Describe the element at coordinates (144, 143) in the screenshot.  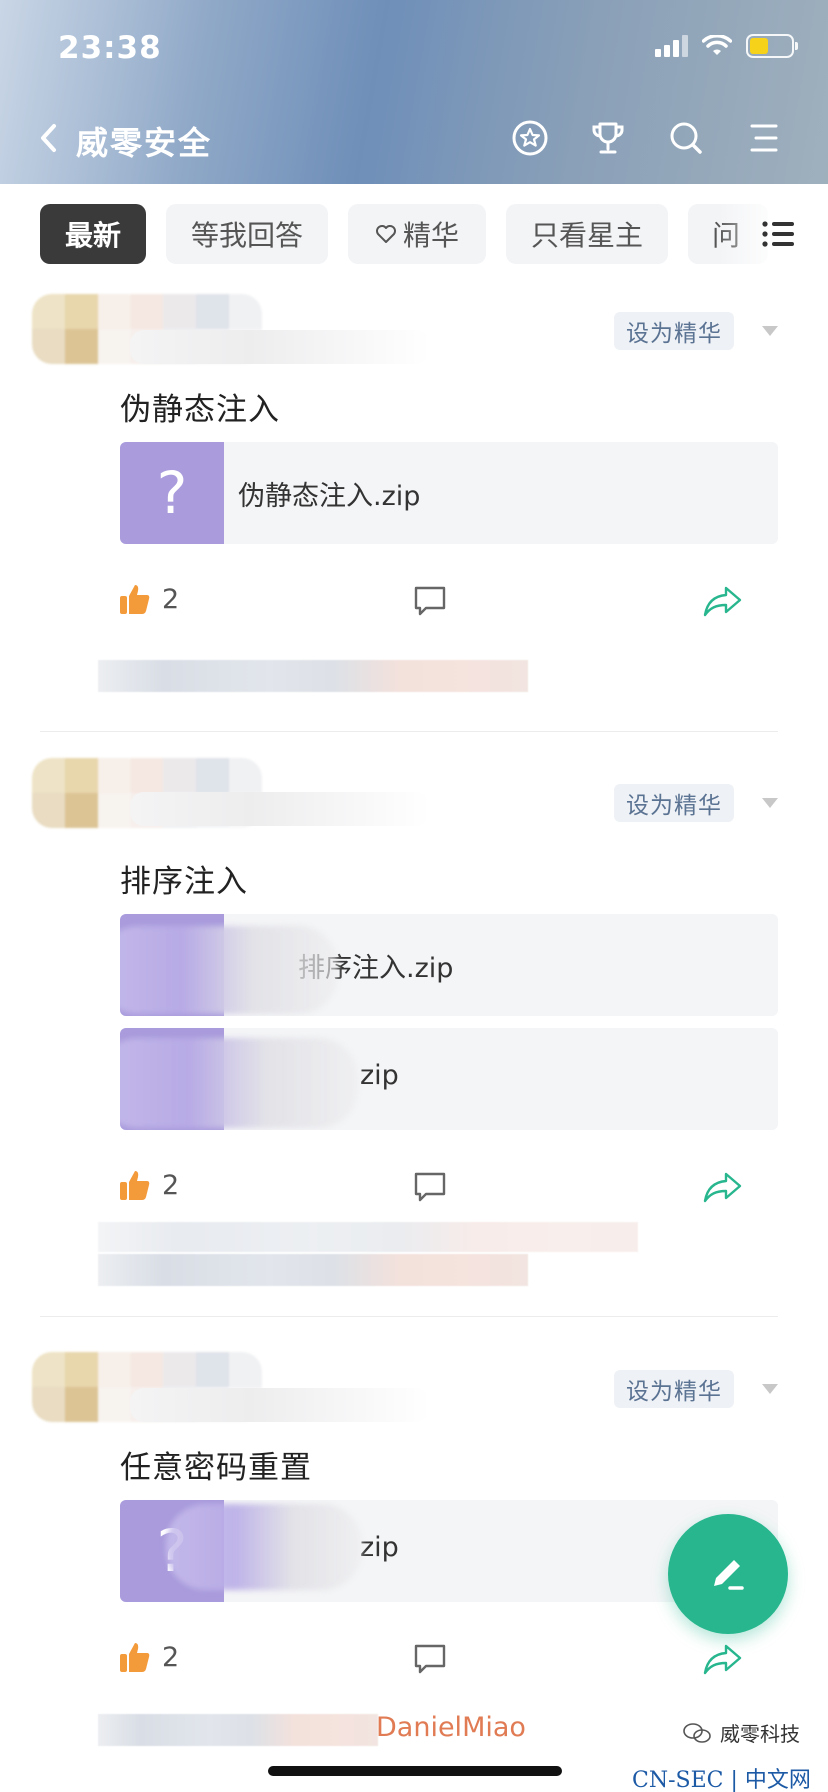
I see `group-title: 威零安全` at that location.